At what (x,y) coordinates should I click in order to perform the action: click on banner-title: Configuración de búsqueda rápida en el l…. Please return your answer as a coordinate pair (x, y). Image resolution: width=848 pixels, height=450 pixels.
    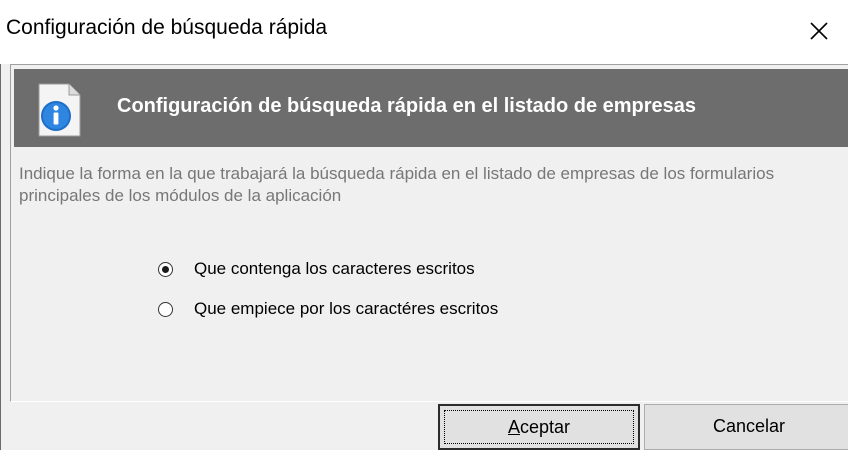
    Looking at the image, I should click on (407, 106).